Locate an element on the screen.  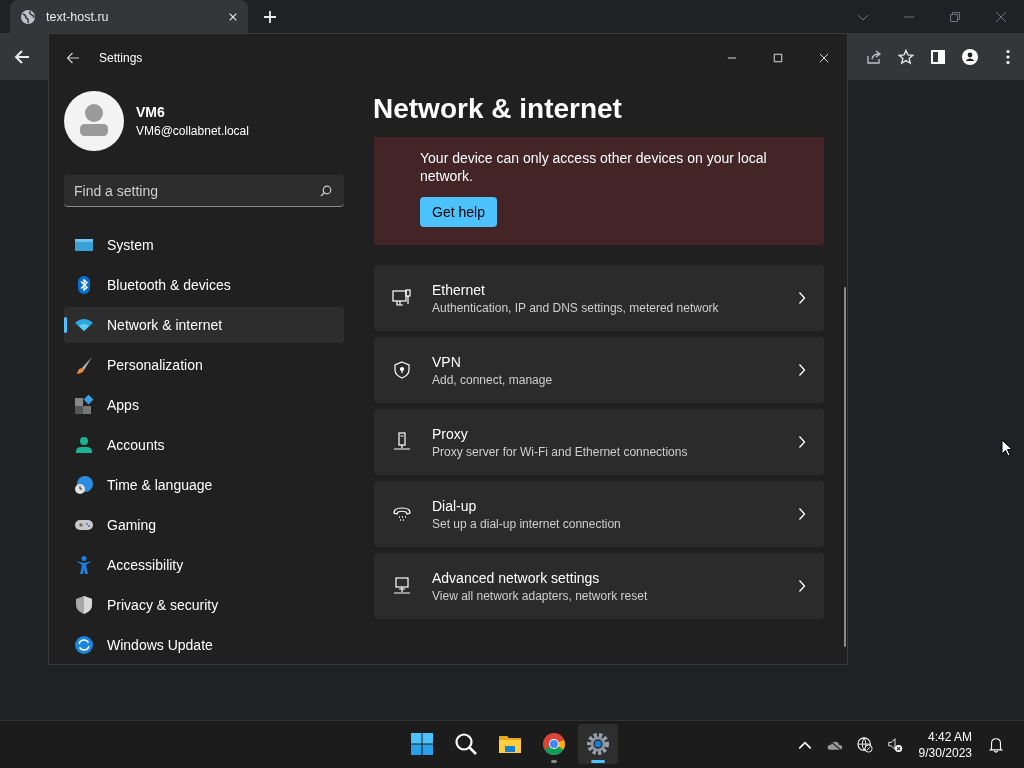
item-title: Advanced network settings is located at coordinates (516, 577).